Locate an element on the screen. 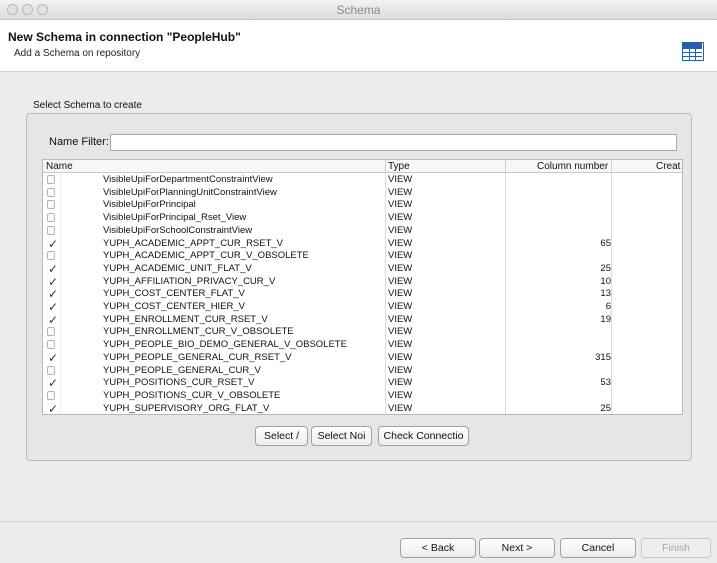  row-column-number: 53 is located at coordinates (605, 383).